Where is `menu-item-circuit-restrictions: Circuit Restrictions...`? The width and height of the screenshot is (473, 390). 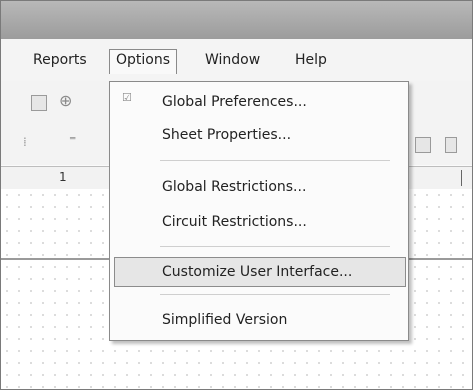 menu-item-circuit-restrictions: Circuit Restrictions... is located at coordinates (234, 222).